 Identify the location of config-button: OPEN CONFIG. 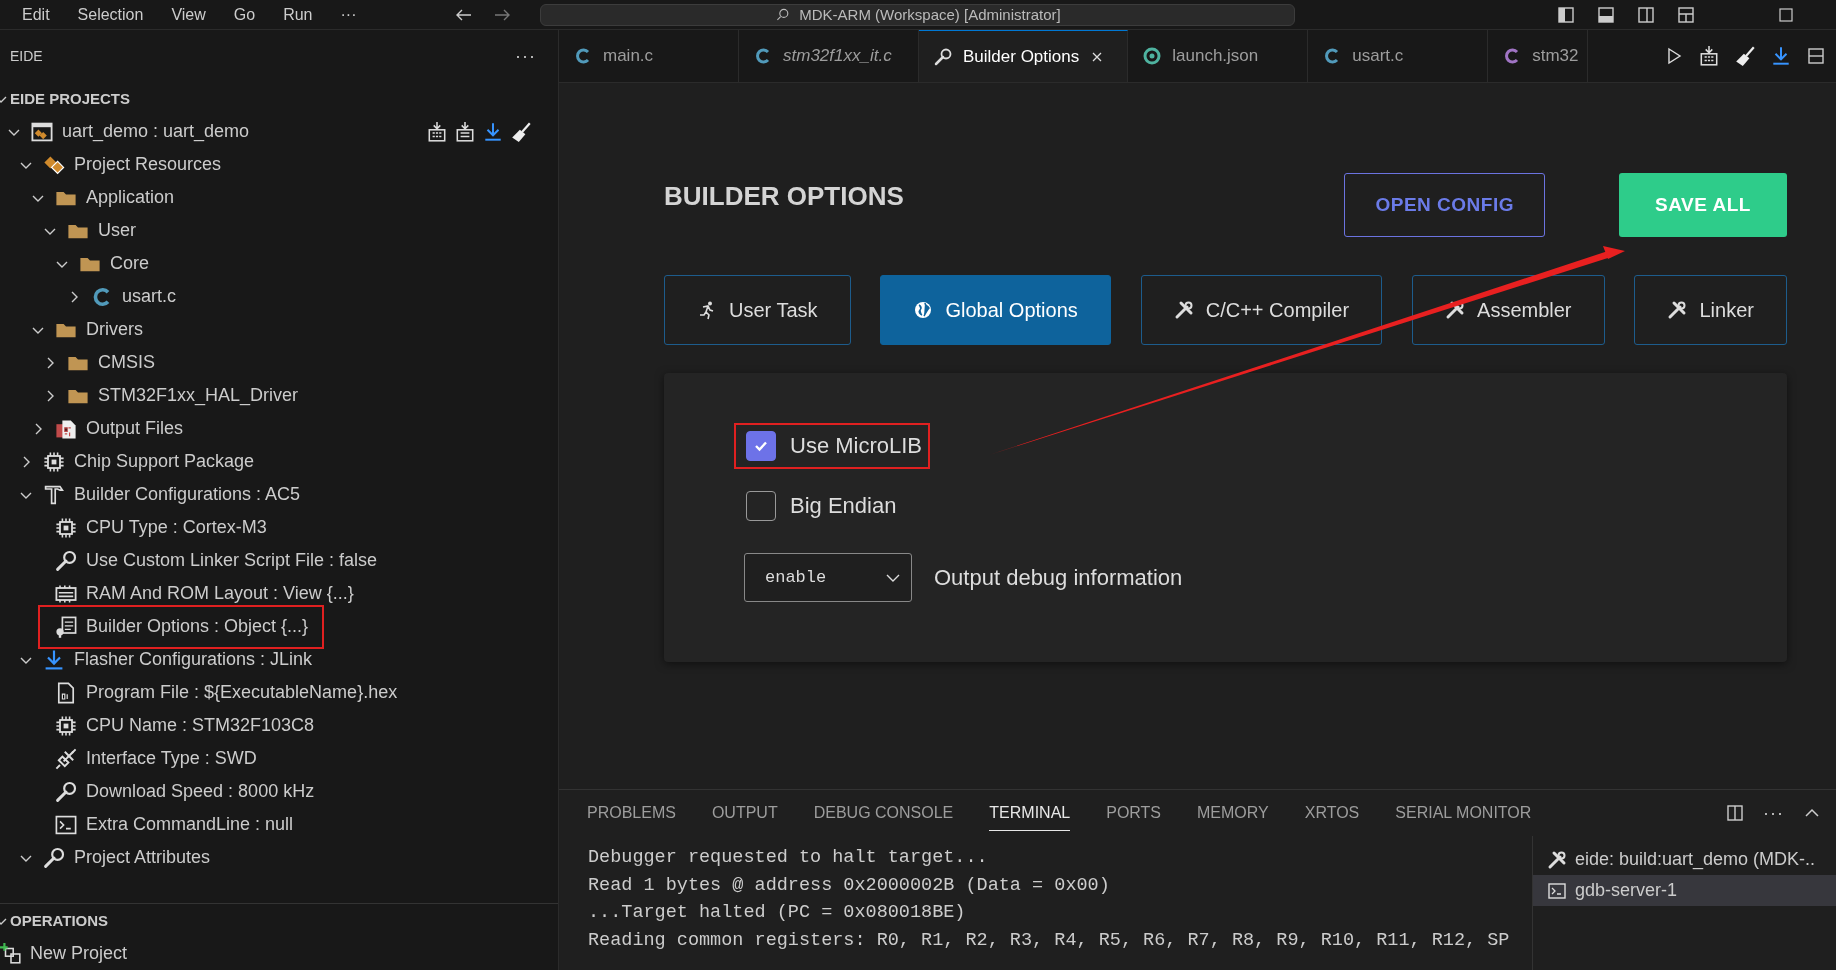
(1444, 205).